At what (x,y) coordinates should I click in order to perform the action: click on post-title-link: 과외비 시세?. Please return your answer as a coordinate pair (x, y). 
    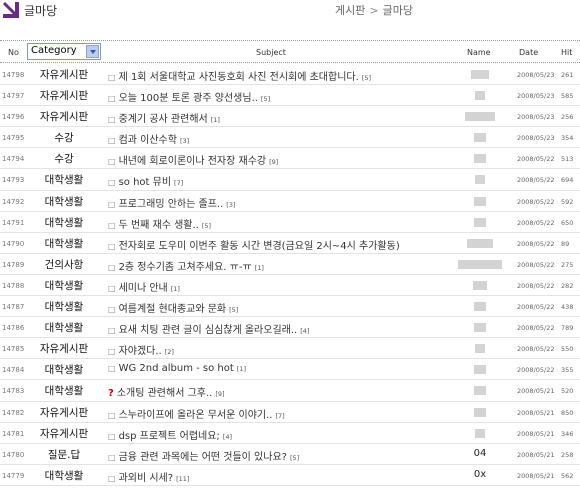
    Looking at the image, I should click on (146, 478).